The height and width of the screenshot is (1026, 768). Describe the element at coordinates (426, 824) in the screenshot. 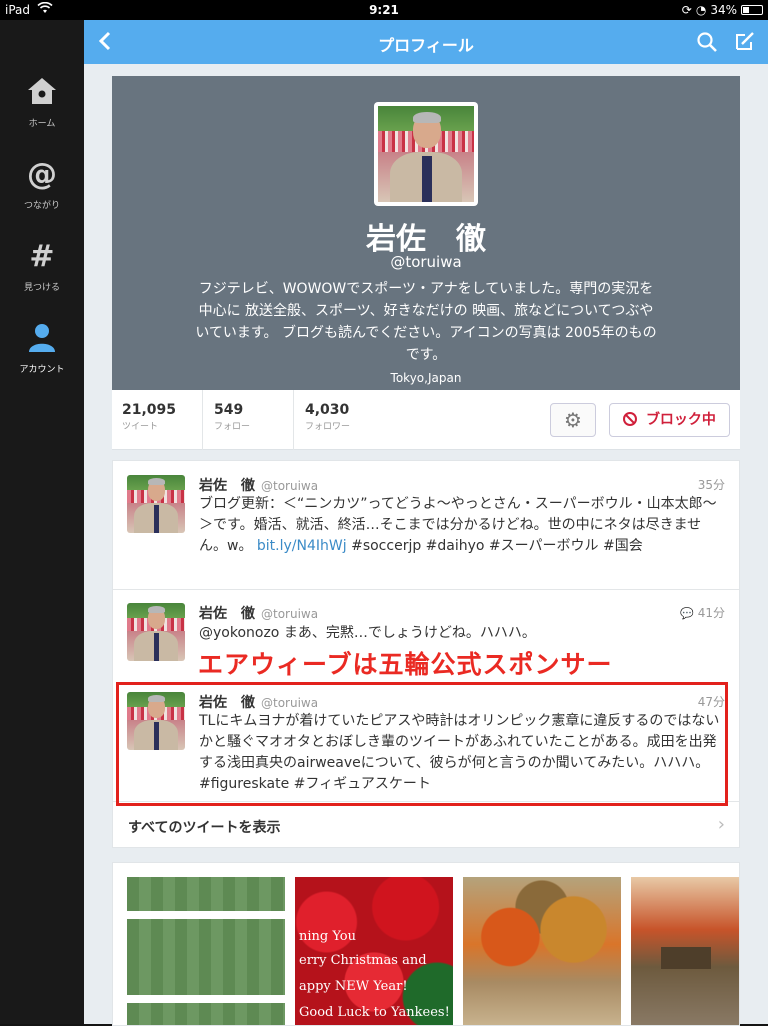

I see `show-all-tweets: すべてのツイートを表示 ›` at that location.